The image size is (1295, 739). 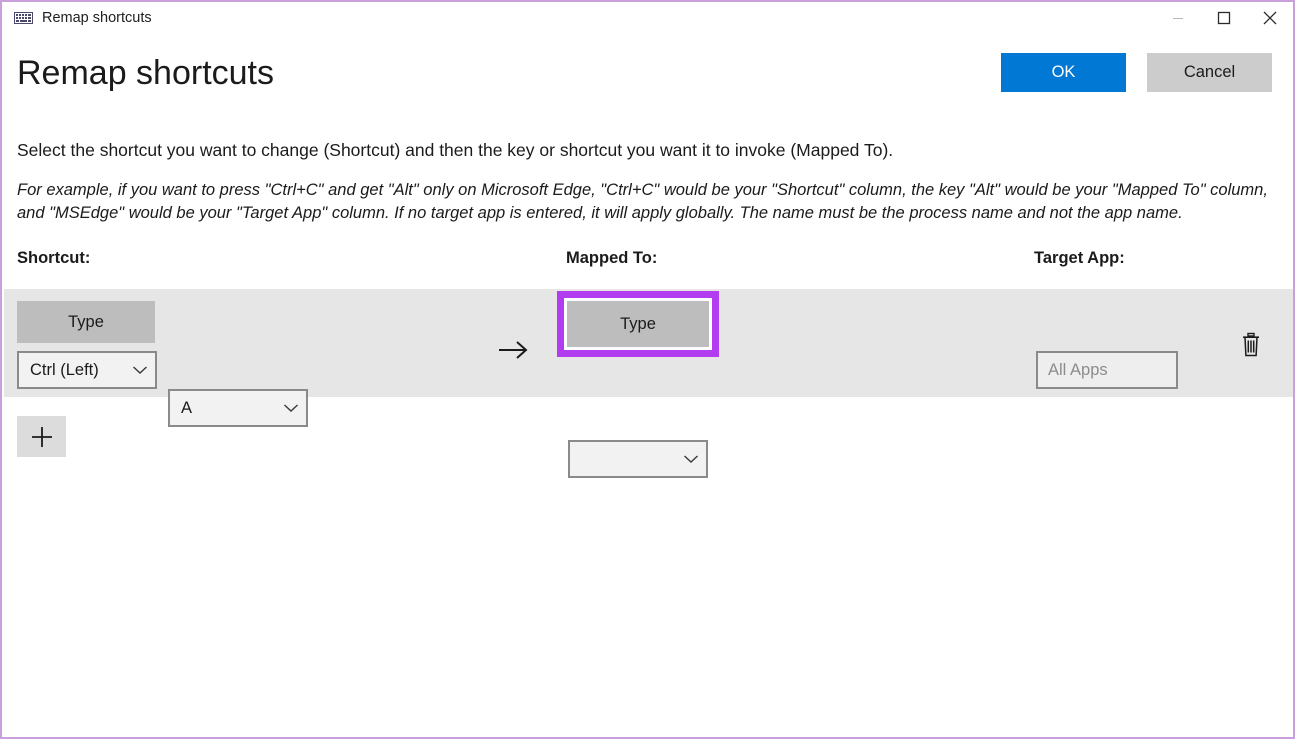 What do you see at coordinates (238, 408) in the screenshot?
I see `shortcut-key2-dropdown: A` at bounding box center [238, 408].